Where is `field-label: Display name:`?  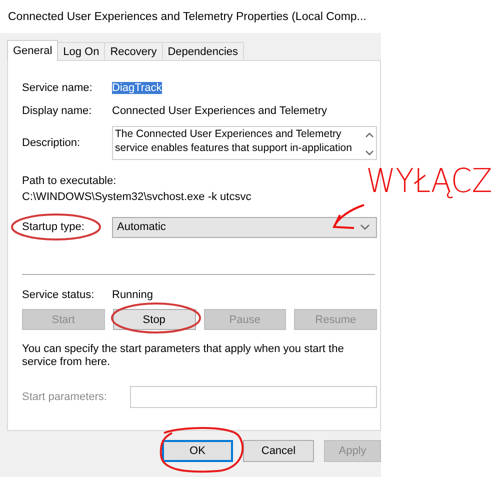 field-label: Display name: is located at coordinates (57, 110).